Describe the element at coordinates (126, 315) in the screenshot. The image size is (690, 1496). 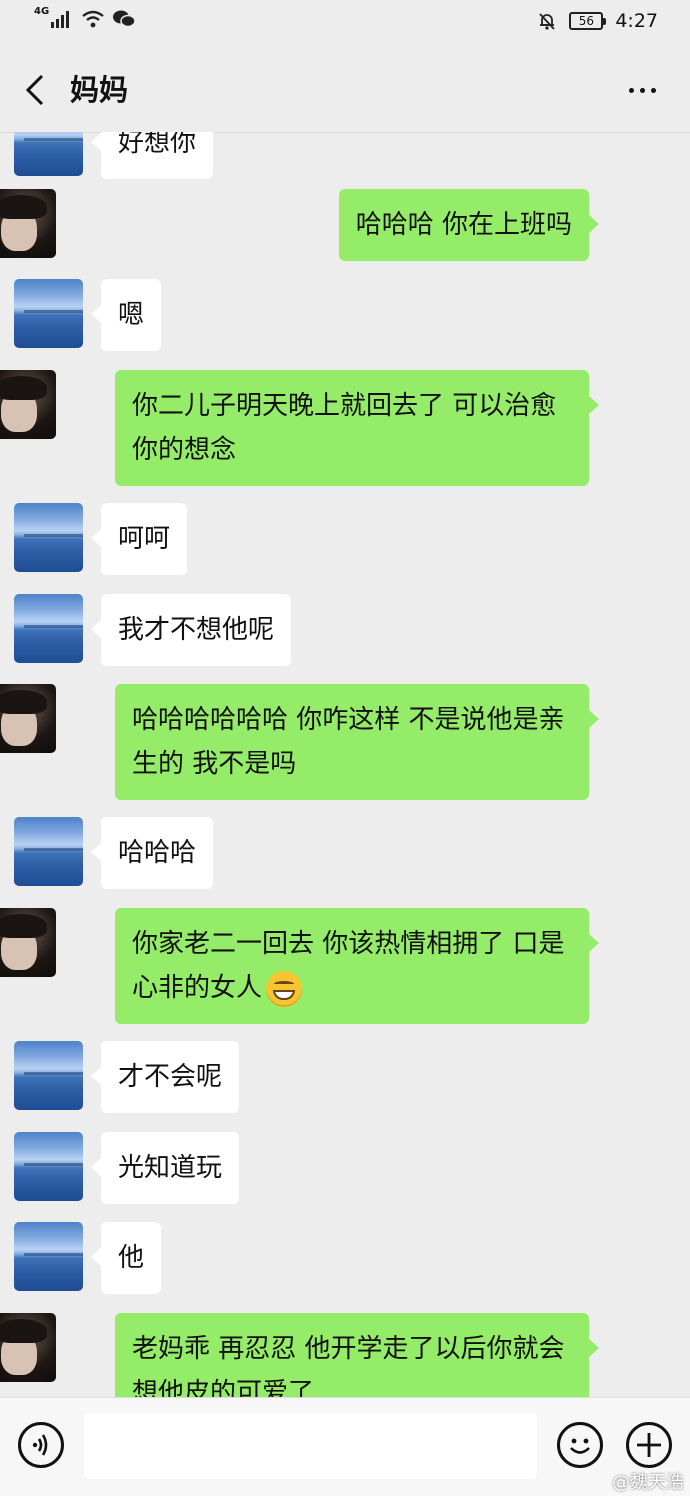
I see `message-bubble: 嗯` at that location.